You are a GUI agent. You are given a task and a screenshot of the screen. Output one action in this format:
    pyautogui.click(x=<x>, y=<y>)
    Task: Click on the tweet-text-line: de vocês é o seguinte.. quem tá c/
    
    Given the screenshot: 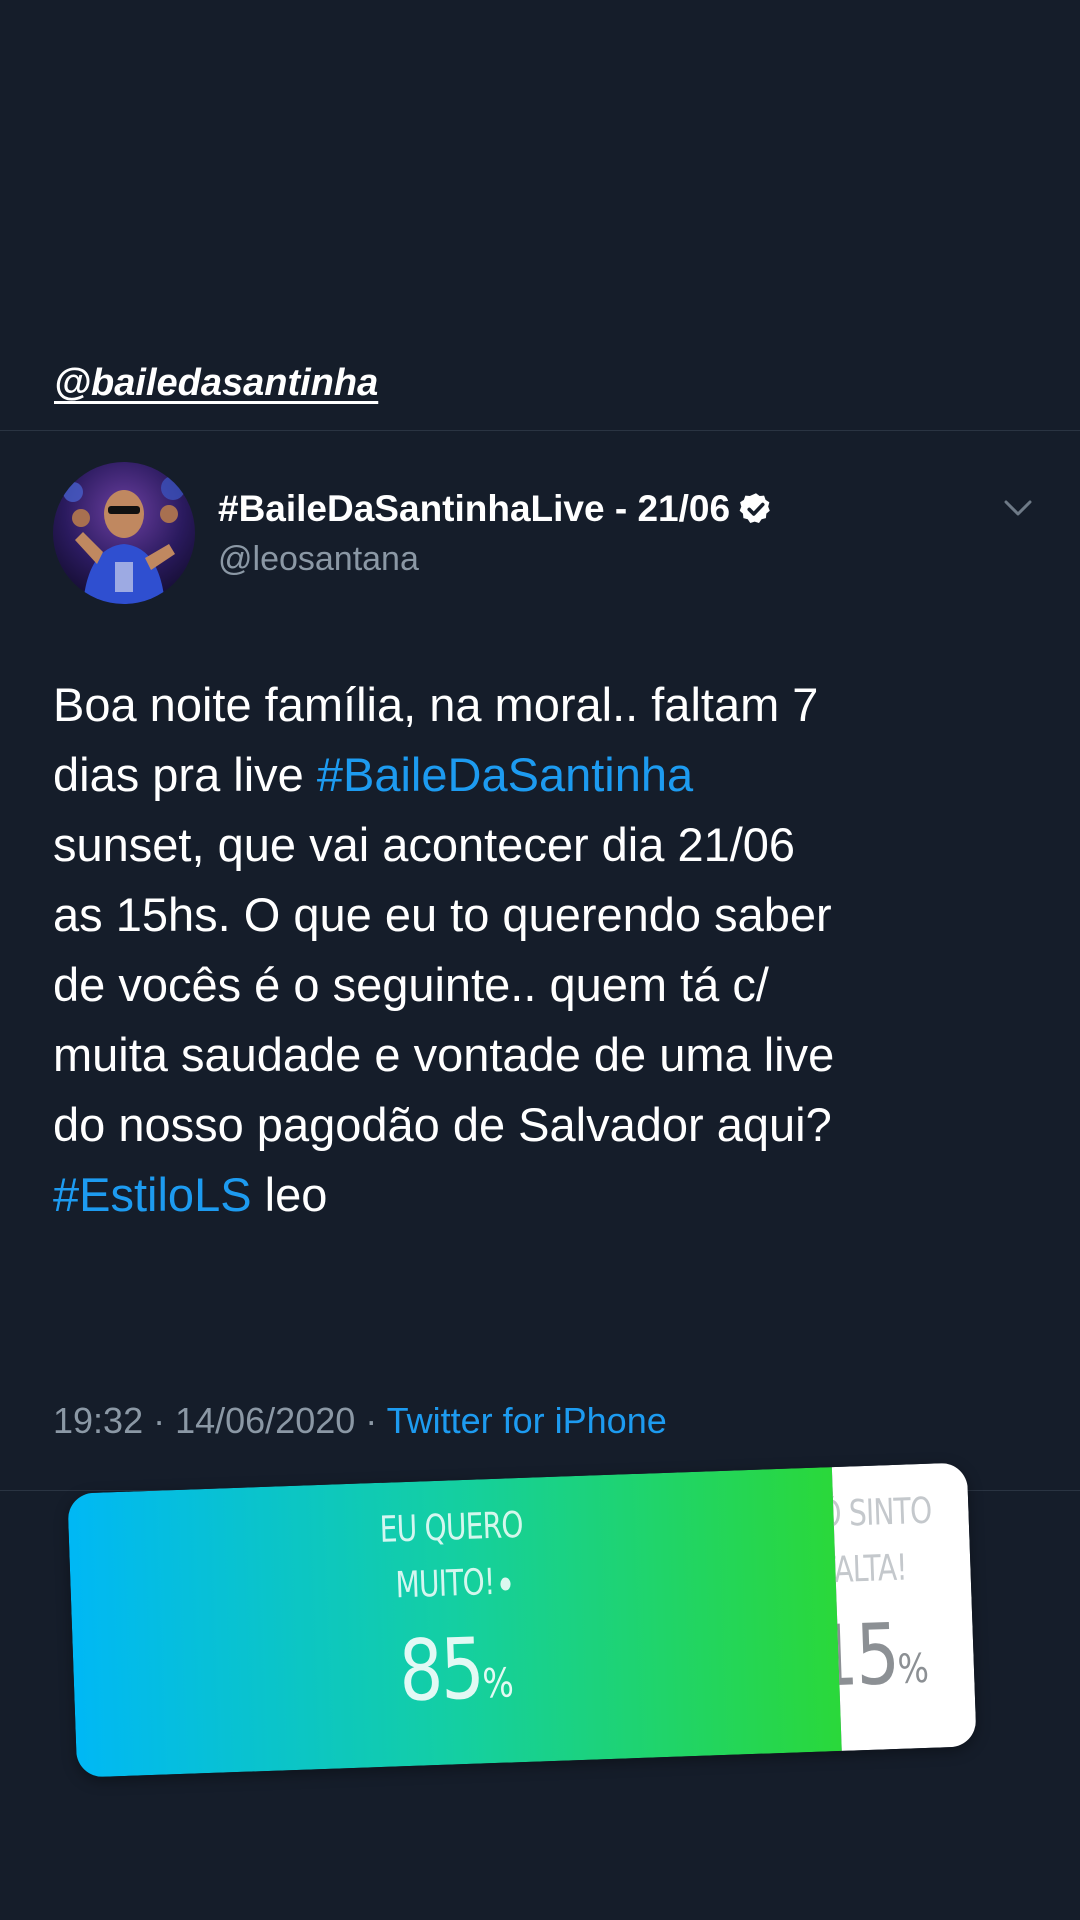 What is the action you would take?
    pyautogui.click(x=543, y=985)
    